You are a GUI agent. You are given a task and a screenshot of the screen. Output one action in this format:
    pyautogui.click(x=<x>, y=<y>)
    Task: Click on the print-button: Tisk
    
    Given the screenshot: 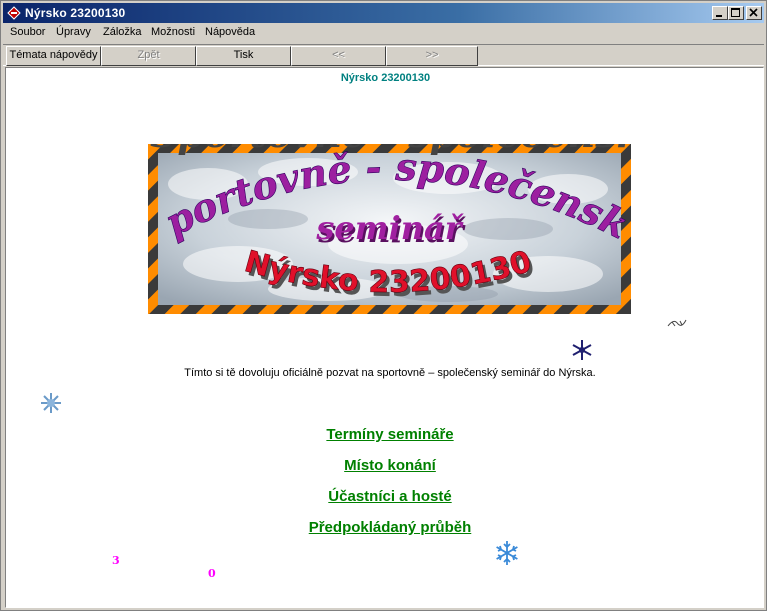 What is the action you would take?
    pyautogui.click(x=243, y=56)
    